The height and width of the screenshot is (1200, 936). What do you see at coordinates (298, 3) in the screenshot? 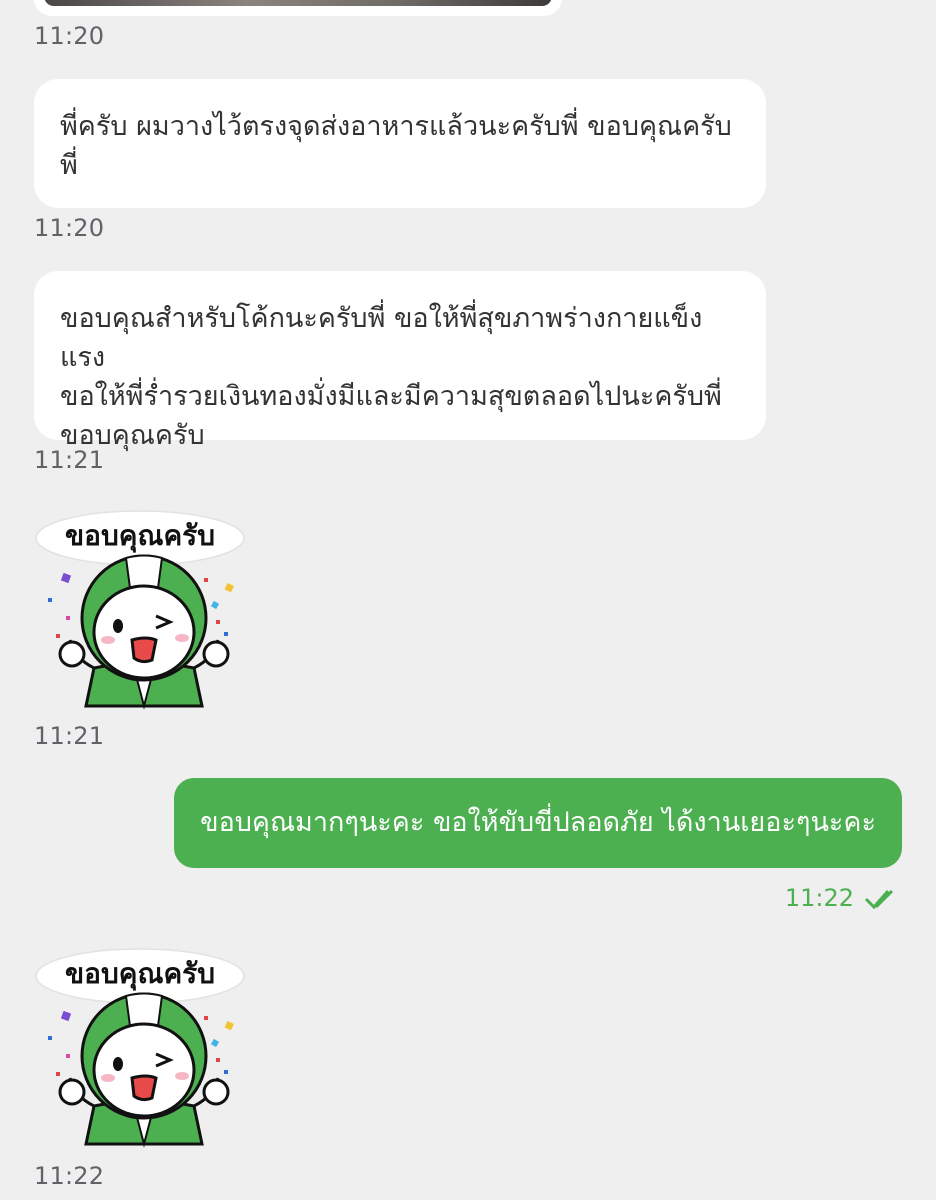
I see `photo-thumbnail` at bounding box center [298, 3].